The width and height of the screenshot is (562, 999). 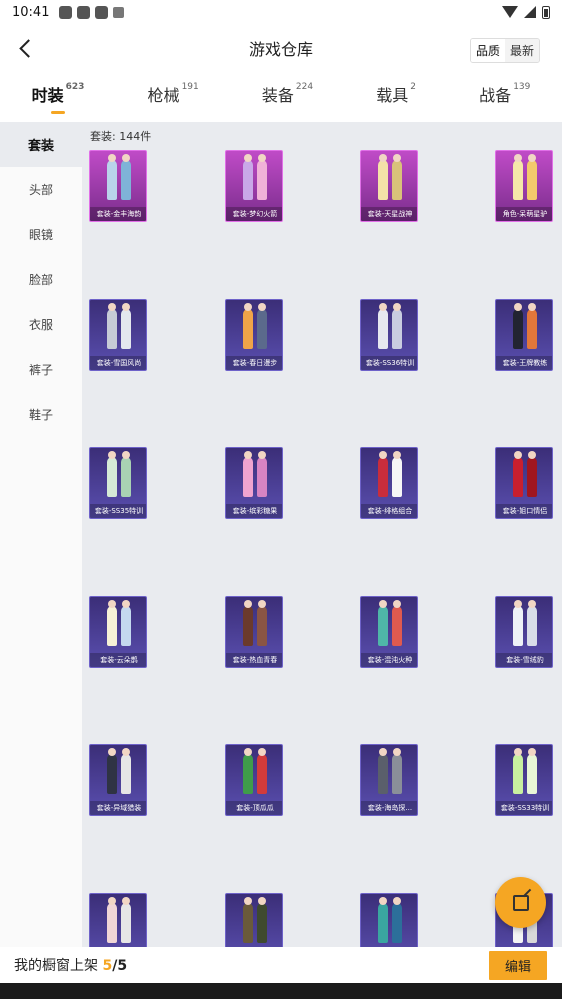 I want to click on tab-gear: 战备 139, so click(x=504, y=97).